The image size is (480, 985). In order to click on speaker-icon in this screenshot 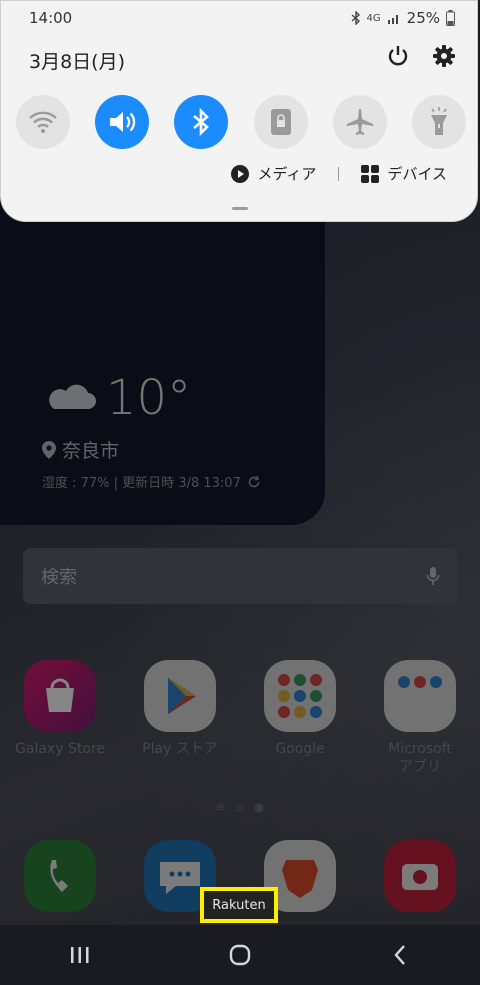, I will do `click(123, 122)`.